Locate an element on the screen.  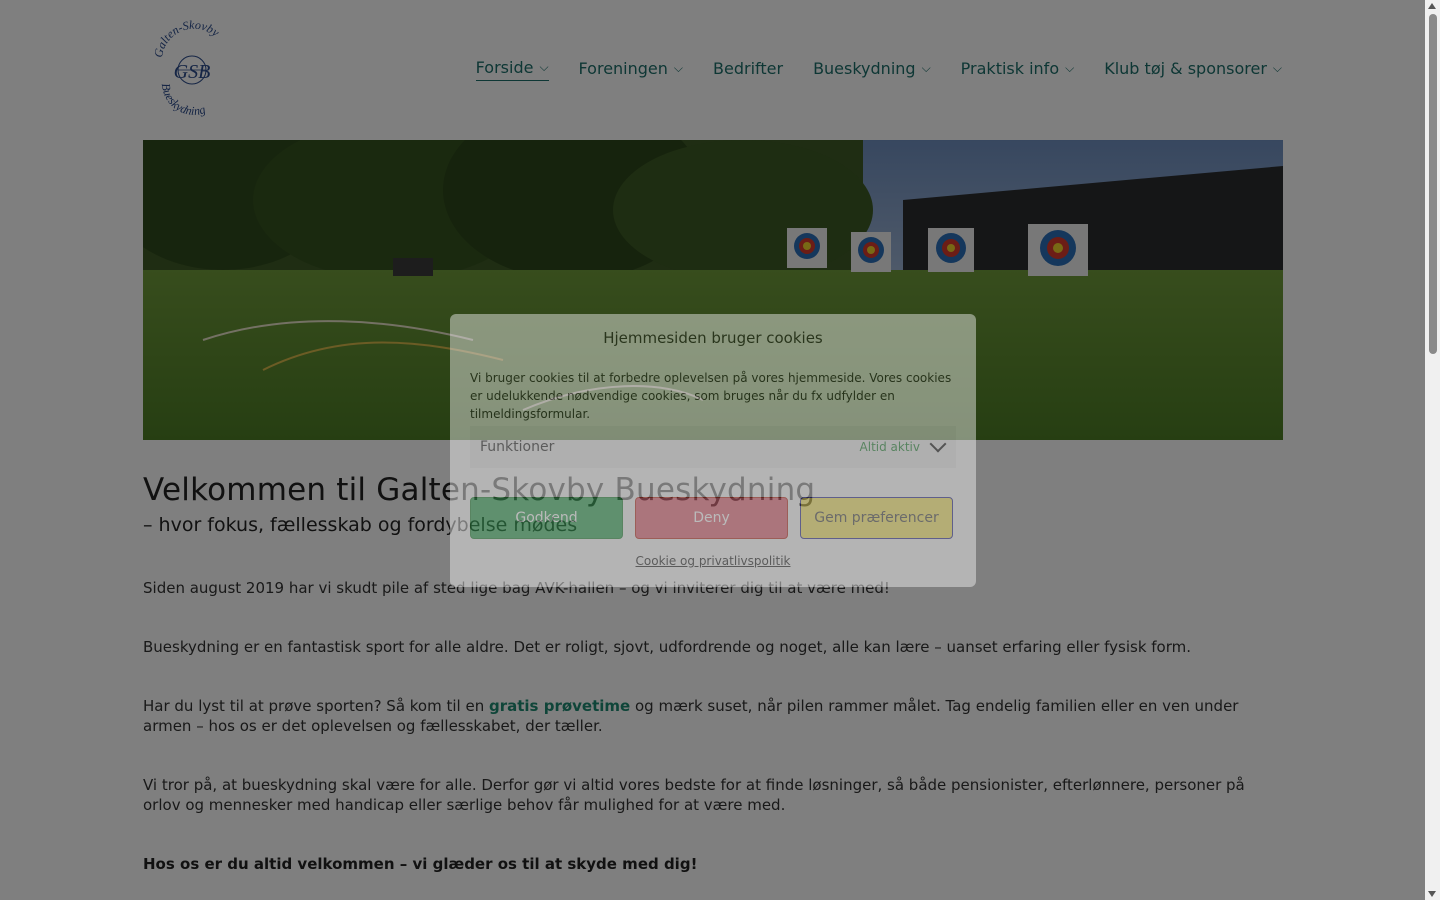
scroll-up-arrow-icon is located at coordinates (1432, 6).